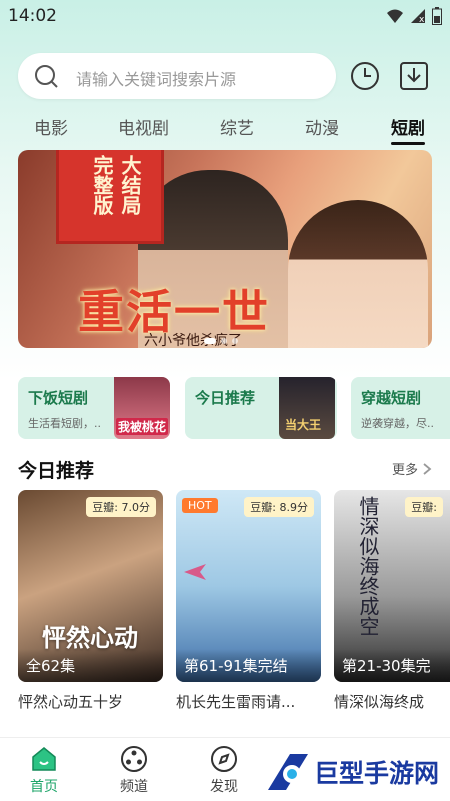 Image resolution: width=450 pixels, height=801 pixels. What do you see at coordinates (392, 701) in the screenshot?
I see `drama-name: 情深似海终成` at bounding box center [392, 701].